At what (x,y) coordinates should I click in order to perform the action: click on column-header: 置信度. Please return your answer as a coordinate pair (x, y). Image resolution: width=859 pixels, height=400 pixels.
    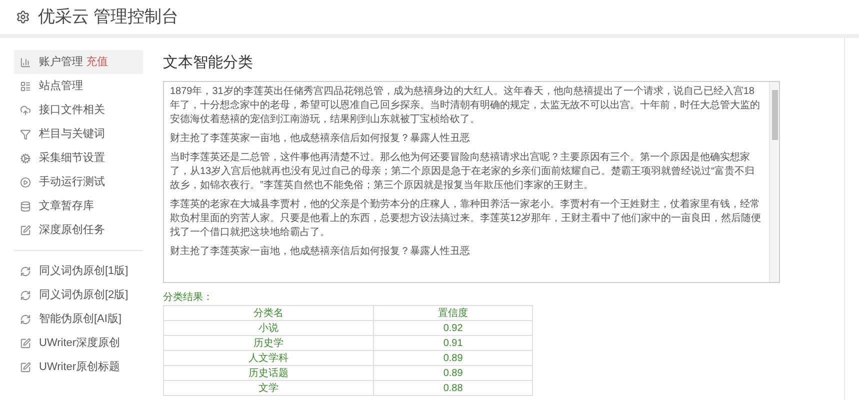
    Looking at the image, I should click on (453, 313).